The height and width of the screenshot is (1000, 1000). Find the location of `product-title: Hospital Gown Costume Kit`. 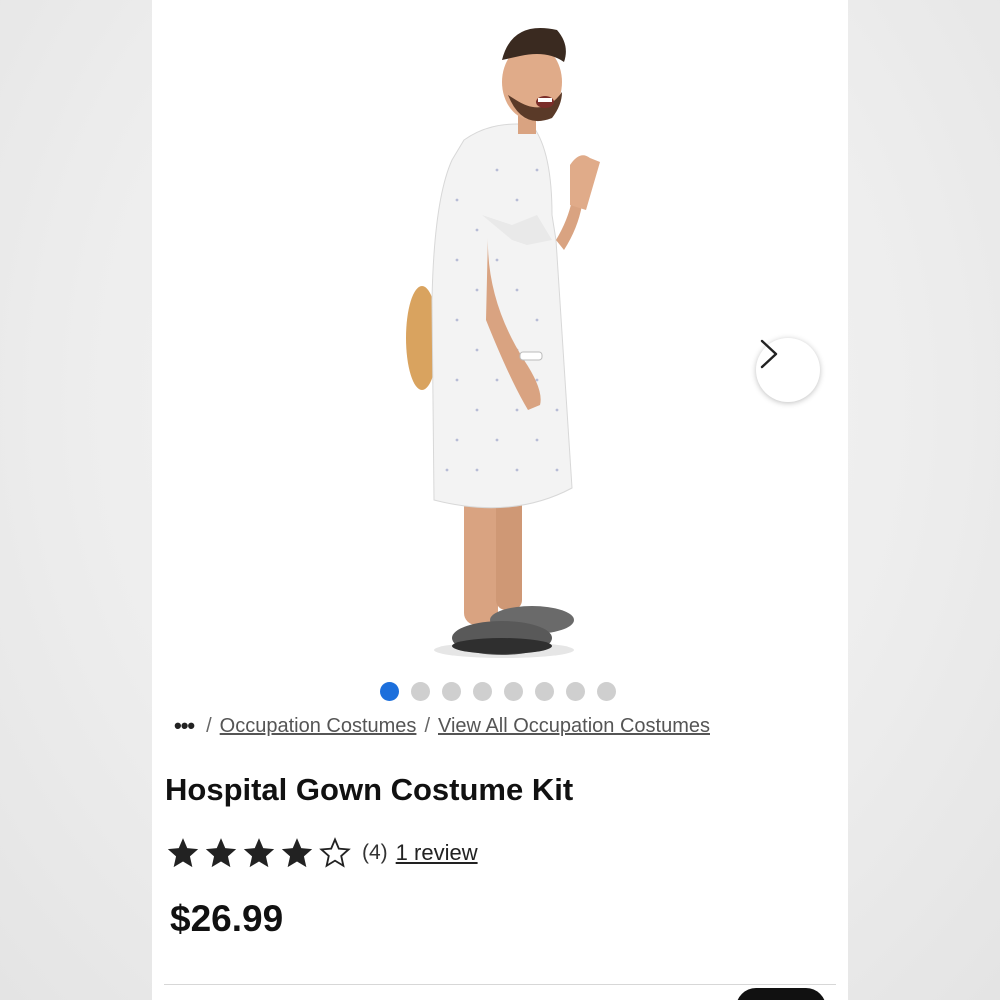

product-title: Hospital Gown Costume Kit is located at coordinates (369, 789).